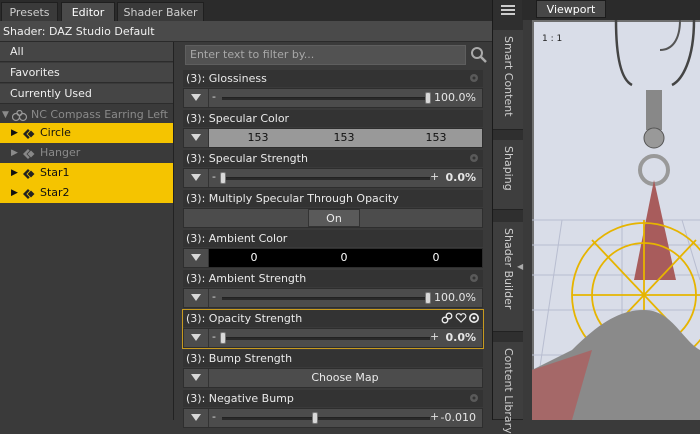 This screenshot has width=700, height=434. I want to click on collapse-arrow-icon: ▼, so click(5, 115).